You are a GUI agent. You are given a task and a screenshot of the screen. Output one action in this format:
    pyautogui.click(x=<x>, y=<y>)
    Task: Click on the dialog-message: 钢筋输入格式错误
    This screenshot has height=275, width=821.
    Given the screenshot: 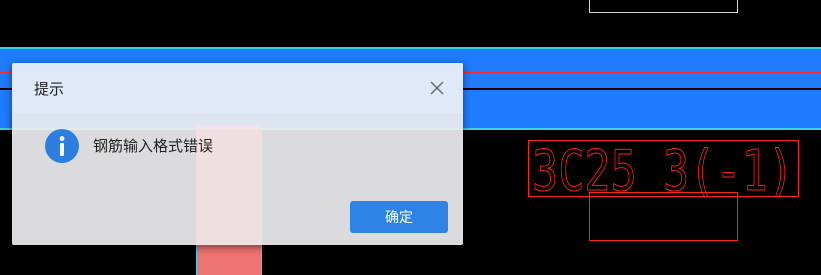 What is the action you would take?
    pyautogui.click(x=153, y=146)
    